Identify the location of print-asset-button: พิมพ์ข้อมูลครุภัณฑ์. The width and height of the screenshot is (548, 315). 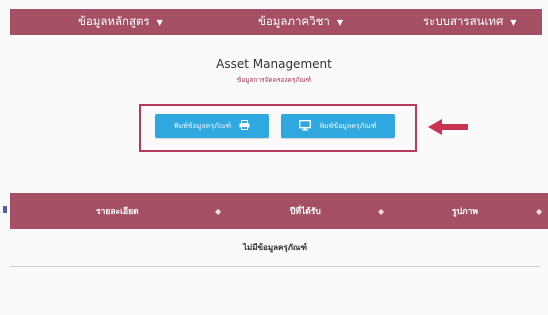
(212, 126).